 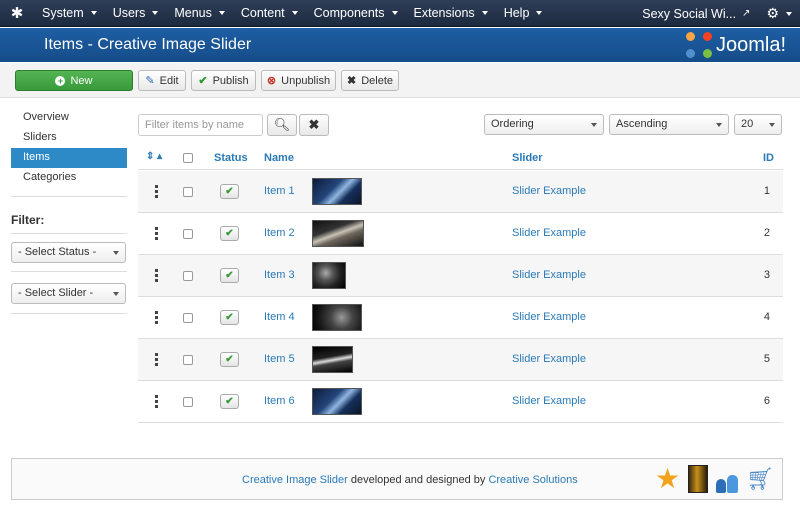 What do you see at coordinates (69, 13) in the screenshot?
I see `menu-system: System` at bounding box center [69, 13].